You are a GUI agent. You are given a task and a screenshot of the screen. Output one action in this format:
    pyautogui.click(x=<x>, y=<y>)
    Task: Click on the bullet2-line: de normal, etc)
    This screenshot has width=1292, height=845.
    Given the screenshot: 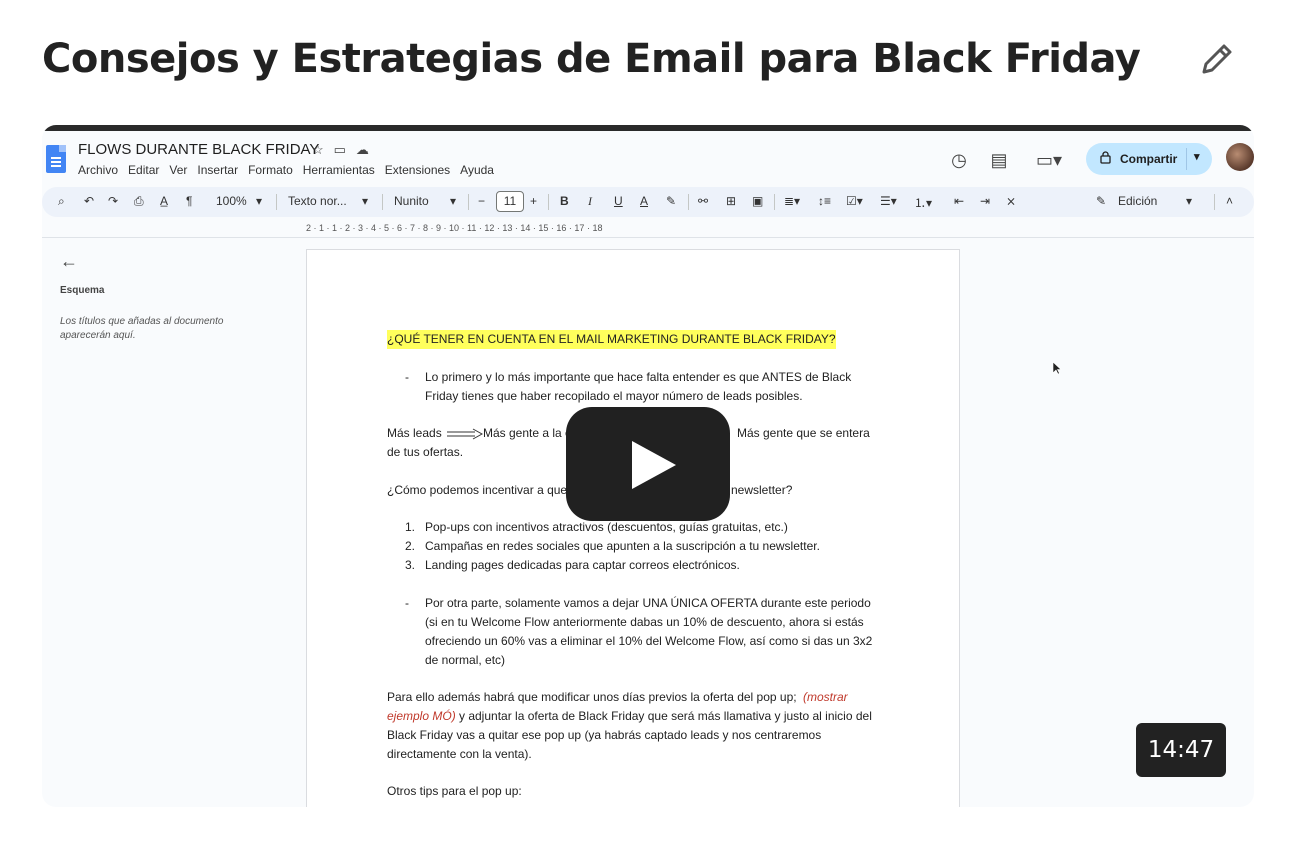 What is the action you would take?
    pyautogui.click(x=465, y=660)
    